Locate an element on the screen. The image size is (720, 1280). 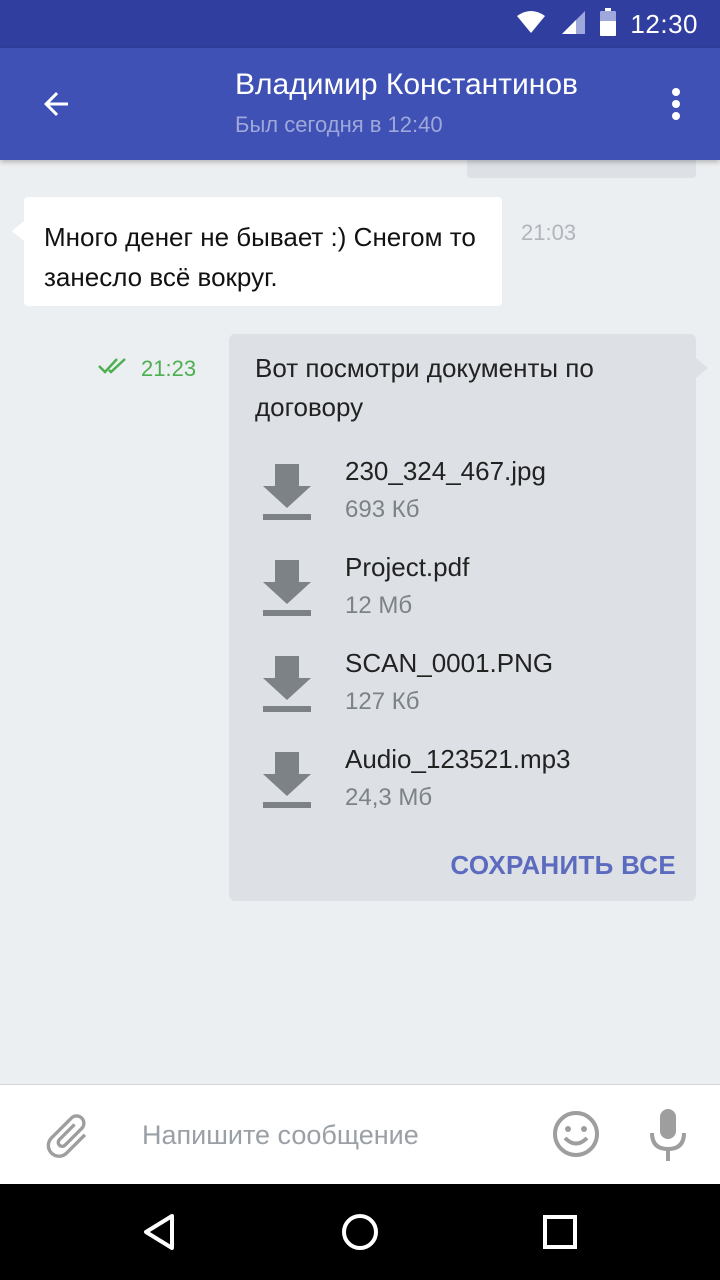
file-name: SCAN_0001.PNG is located at coordinates (449, 663).